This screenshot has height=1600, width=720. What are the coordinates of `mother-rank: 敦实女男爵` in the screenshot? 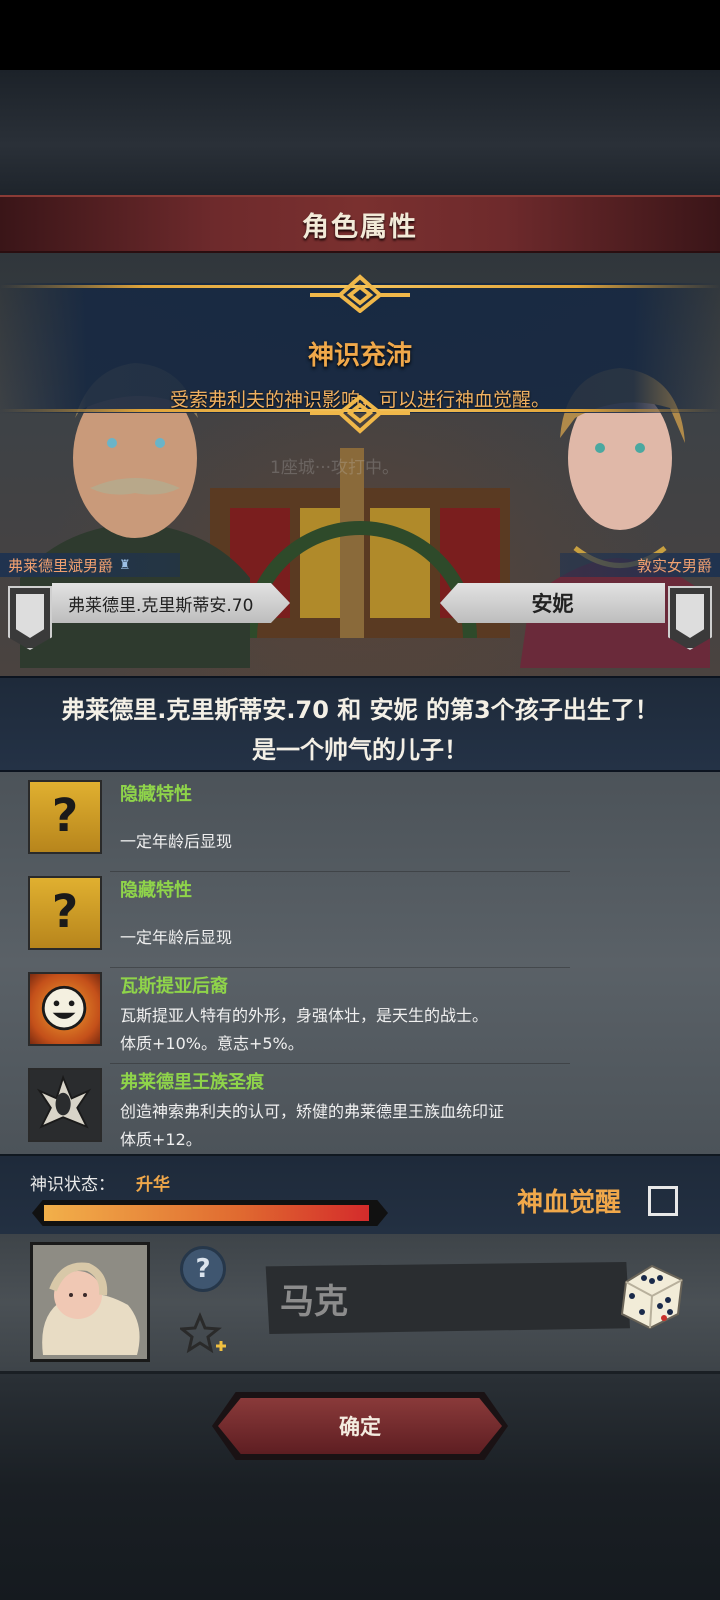 It's located at (640, 565).